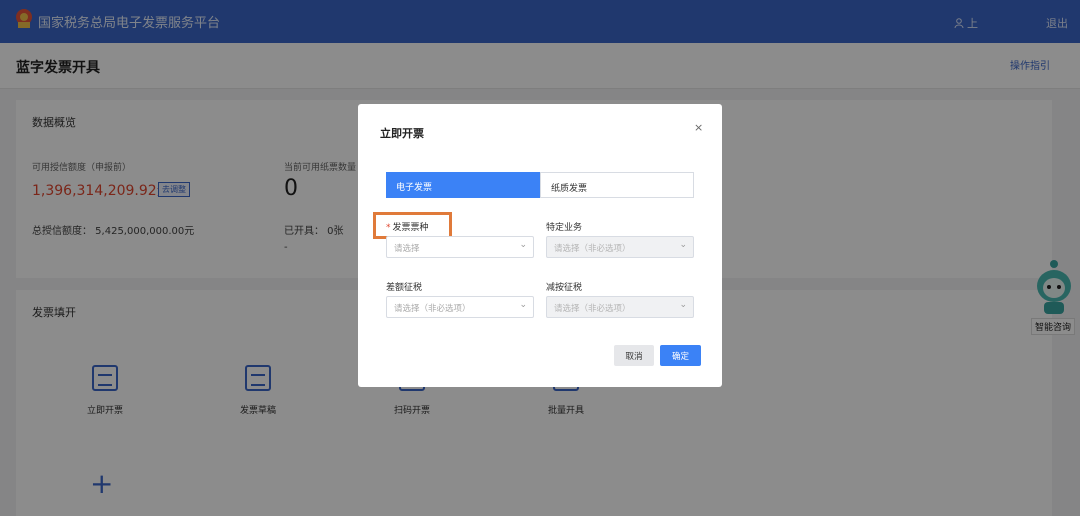 Image resolution: width=1080 pixels, height=516 pixels. Describe the element at coordinates (402, 133) in the screenshot. I see `dialog-title: 立即开票` at that location.